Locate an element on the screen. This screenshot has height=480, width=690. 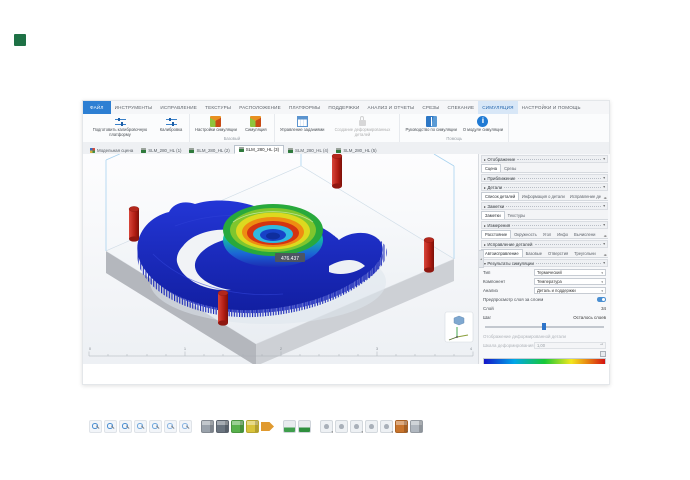
zoom-selection-icon is located at coordinates (155, 426).